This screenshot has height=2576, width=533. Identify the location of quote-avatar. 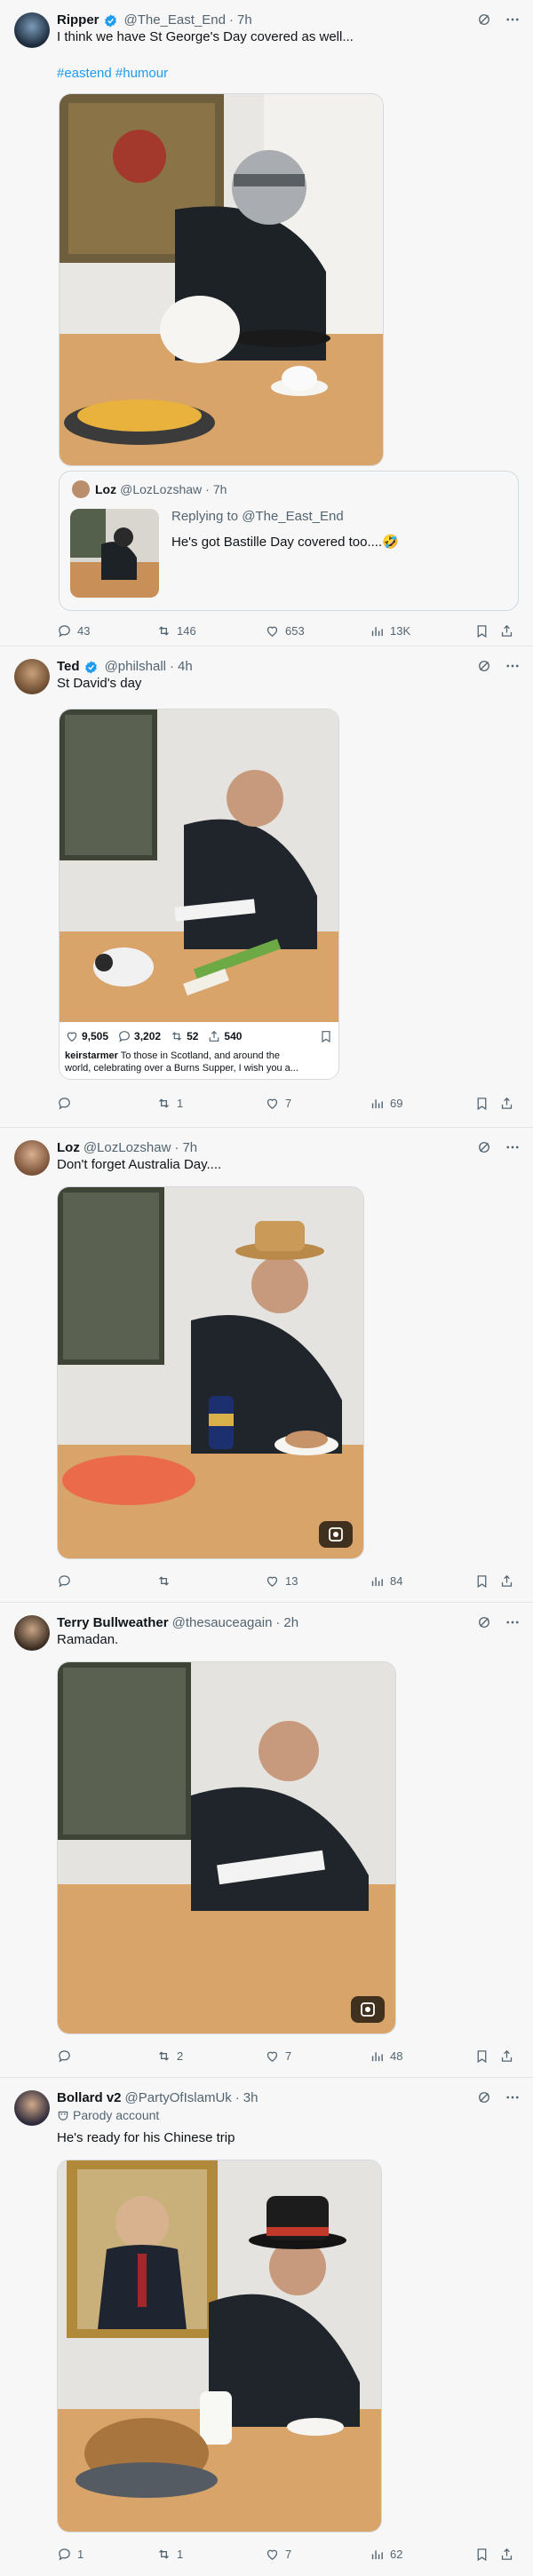
(81, 489).